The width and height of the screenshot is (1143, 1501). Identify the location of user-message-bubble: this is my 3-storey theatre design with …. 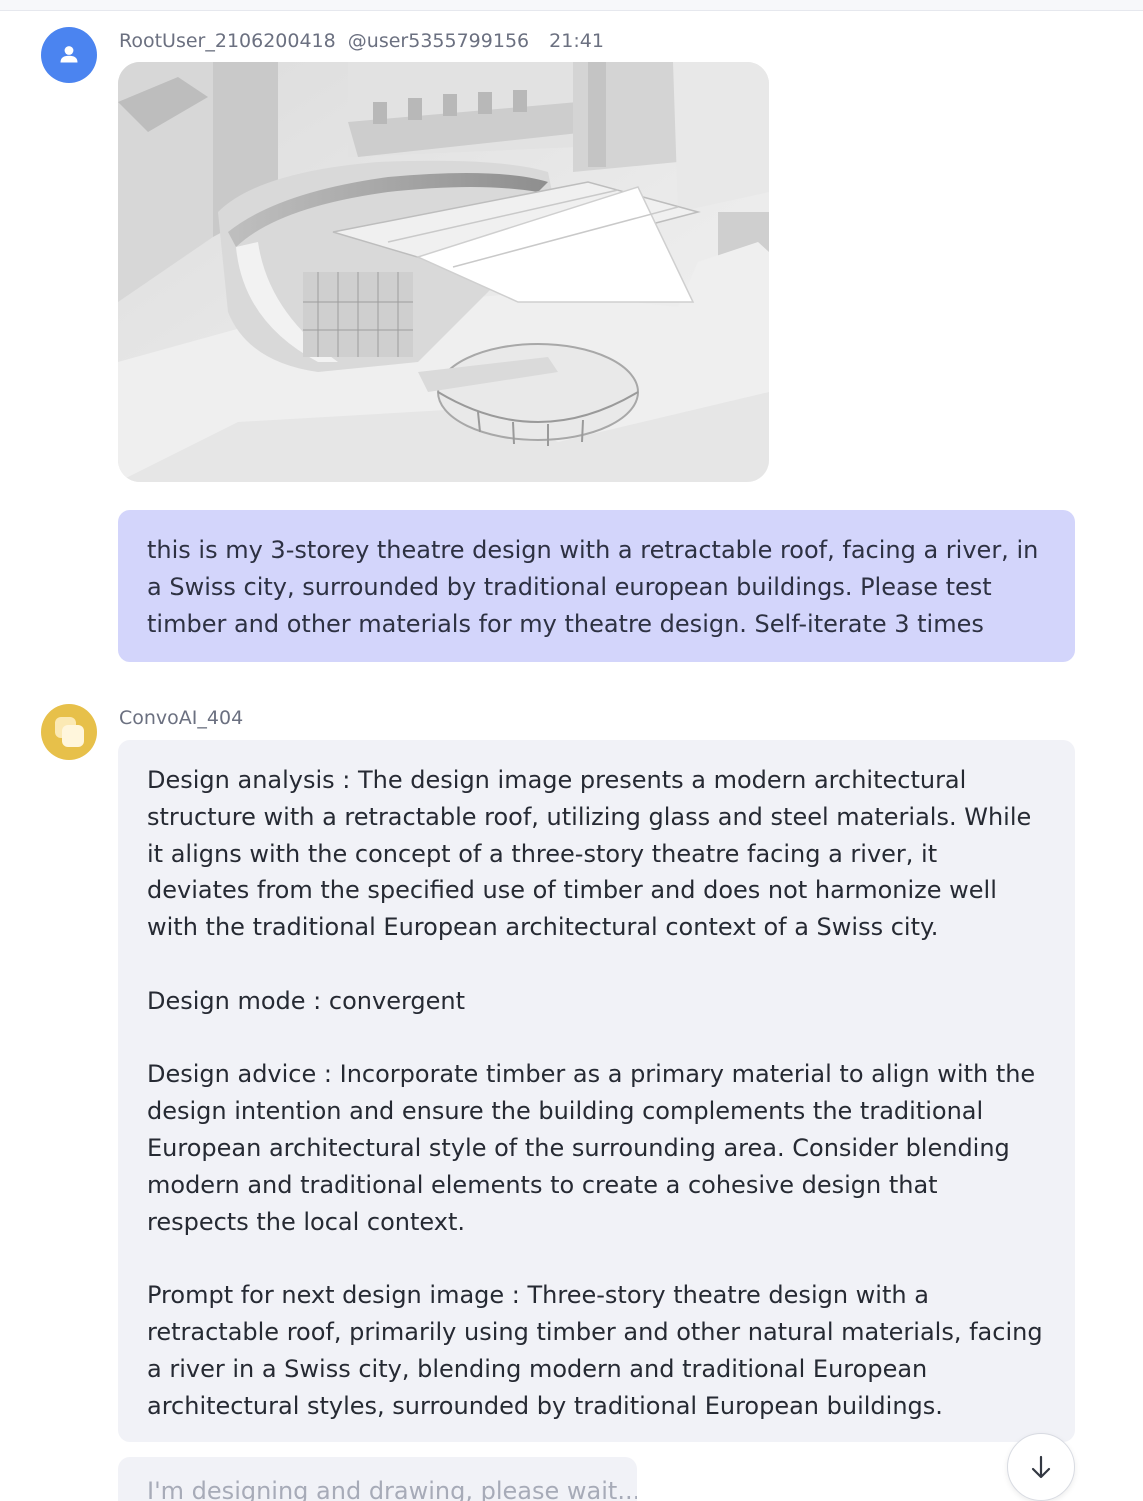
(596, 586).